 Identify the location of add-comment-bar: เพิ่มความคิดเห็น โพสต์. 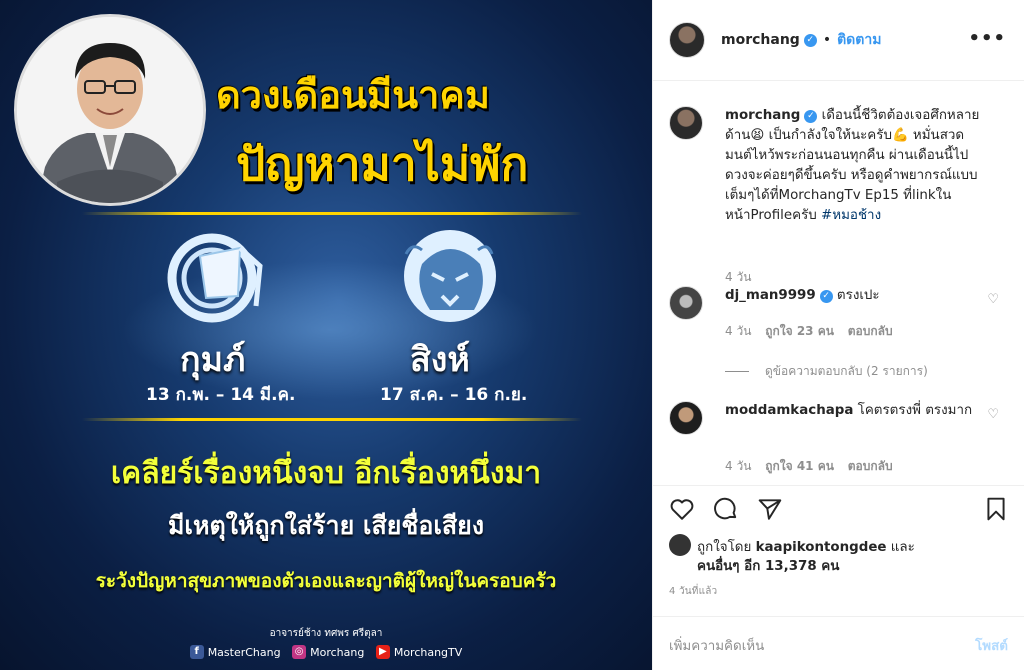
(838, 643).